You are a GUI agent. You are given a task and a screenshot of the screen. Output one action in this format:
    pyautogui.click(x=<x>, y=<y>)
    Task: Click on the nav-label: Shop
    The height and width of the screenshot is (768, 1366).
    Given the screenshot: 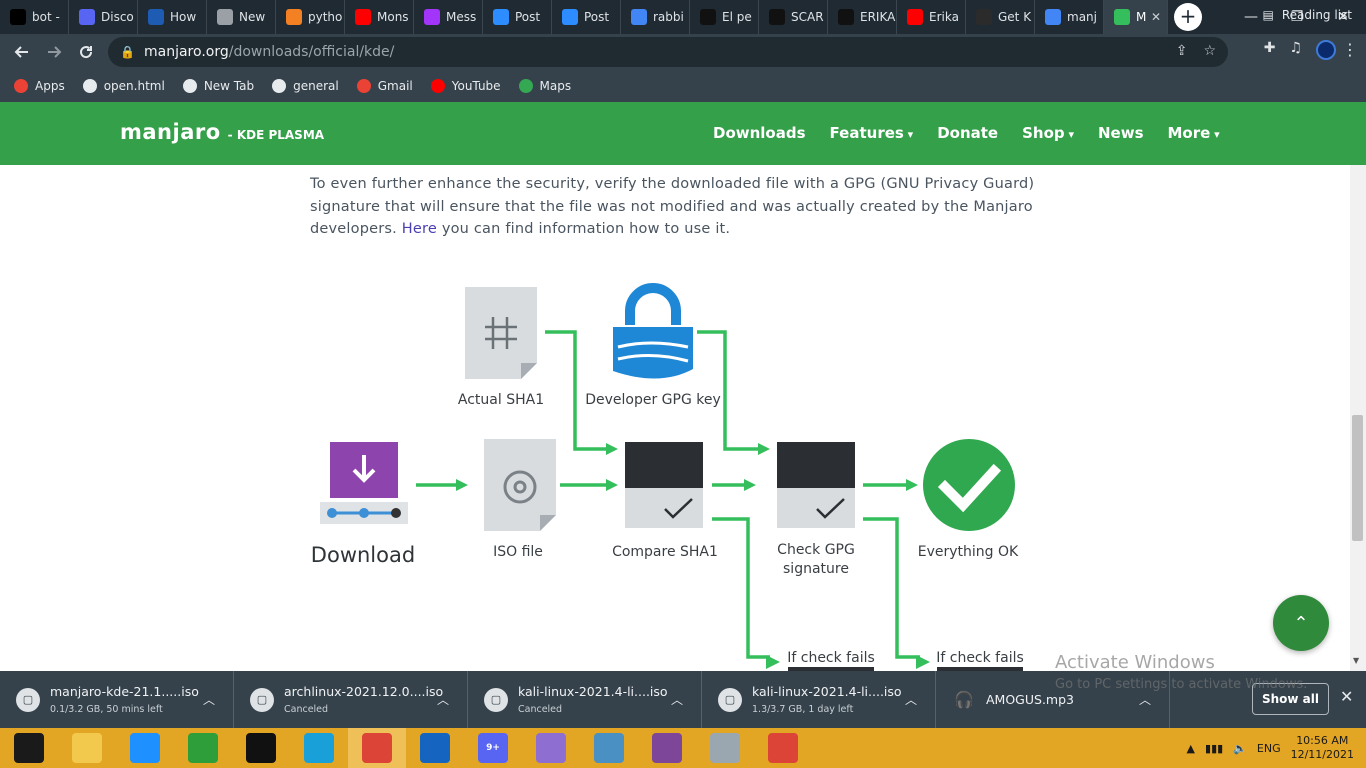 What is the action you would take?
    pyautogui.click(x=1043, y=133)
    